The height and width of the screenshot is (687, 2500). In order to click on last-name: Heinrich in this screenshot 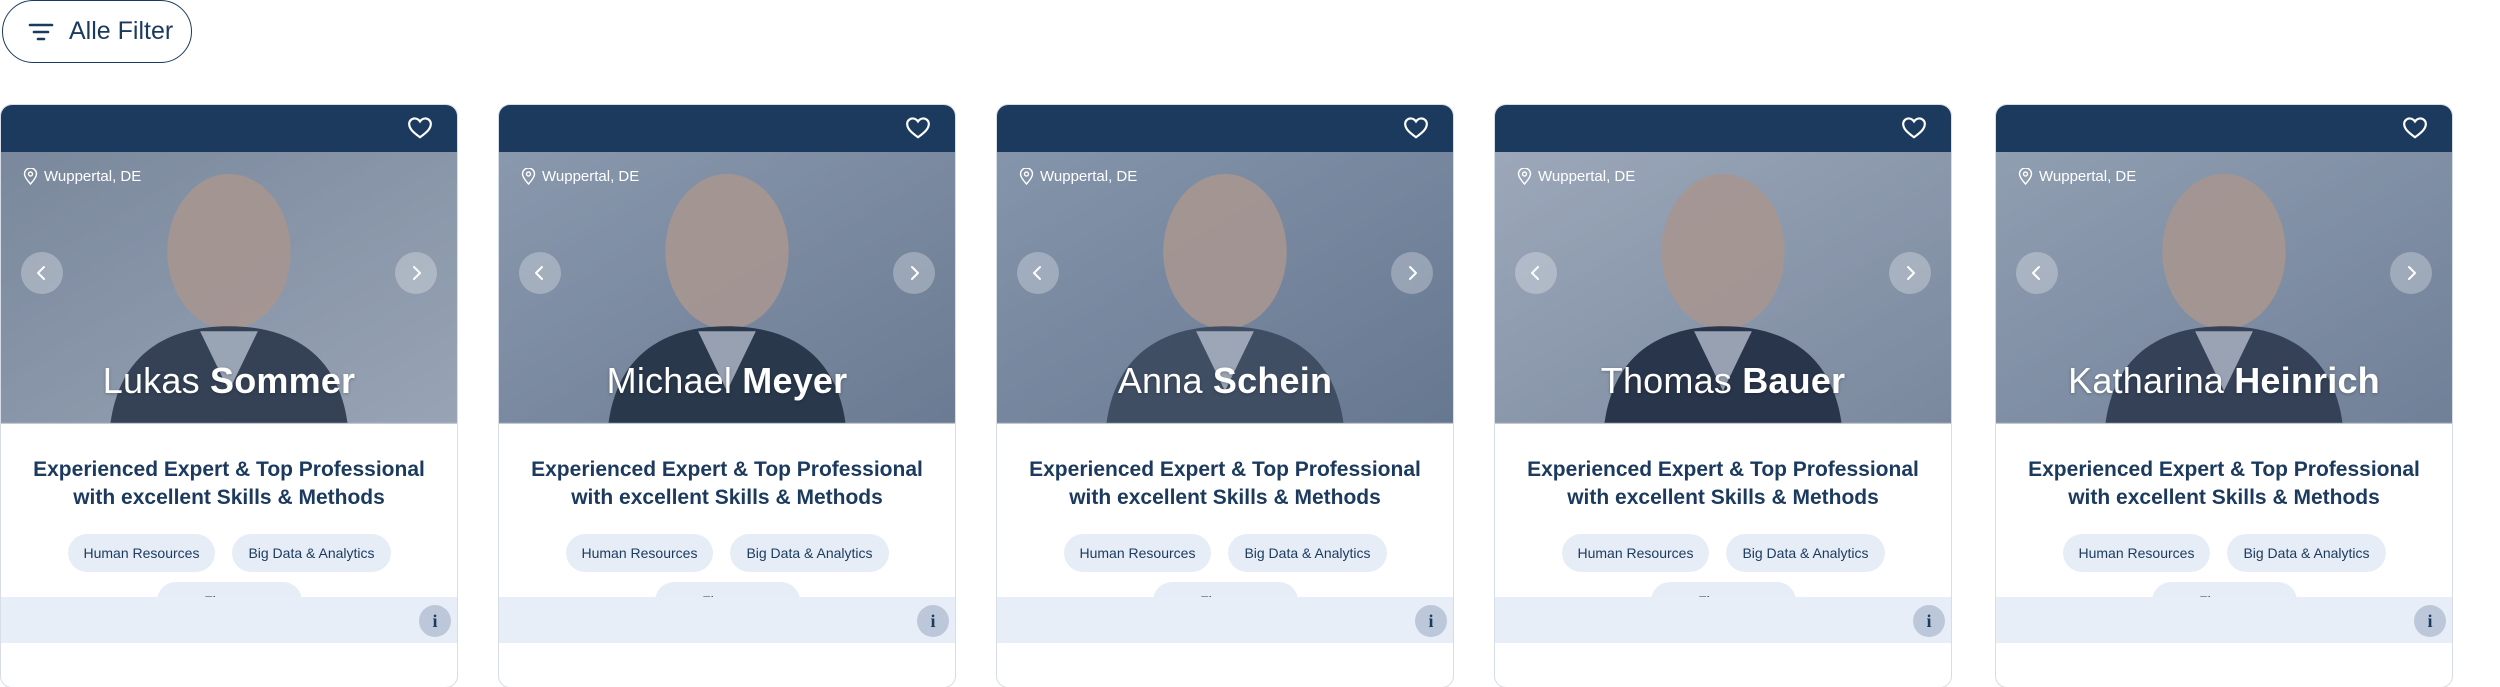, I will do `click(2307, 380)`.